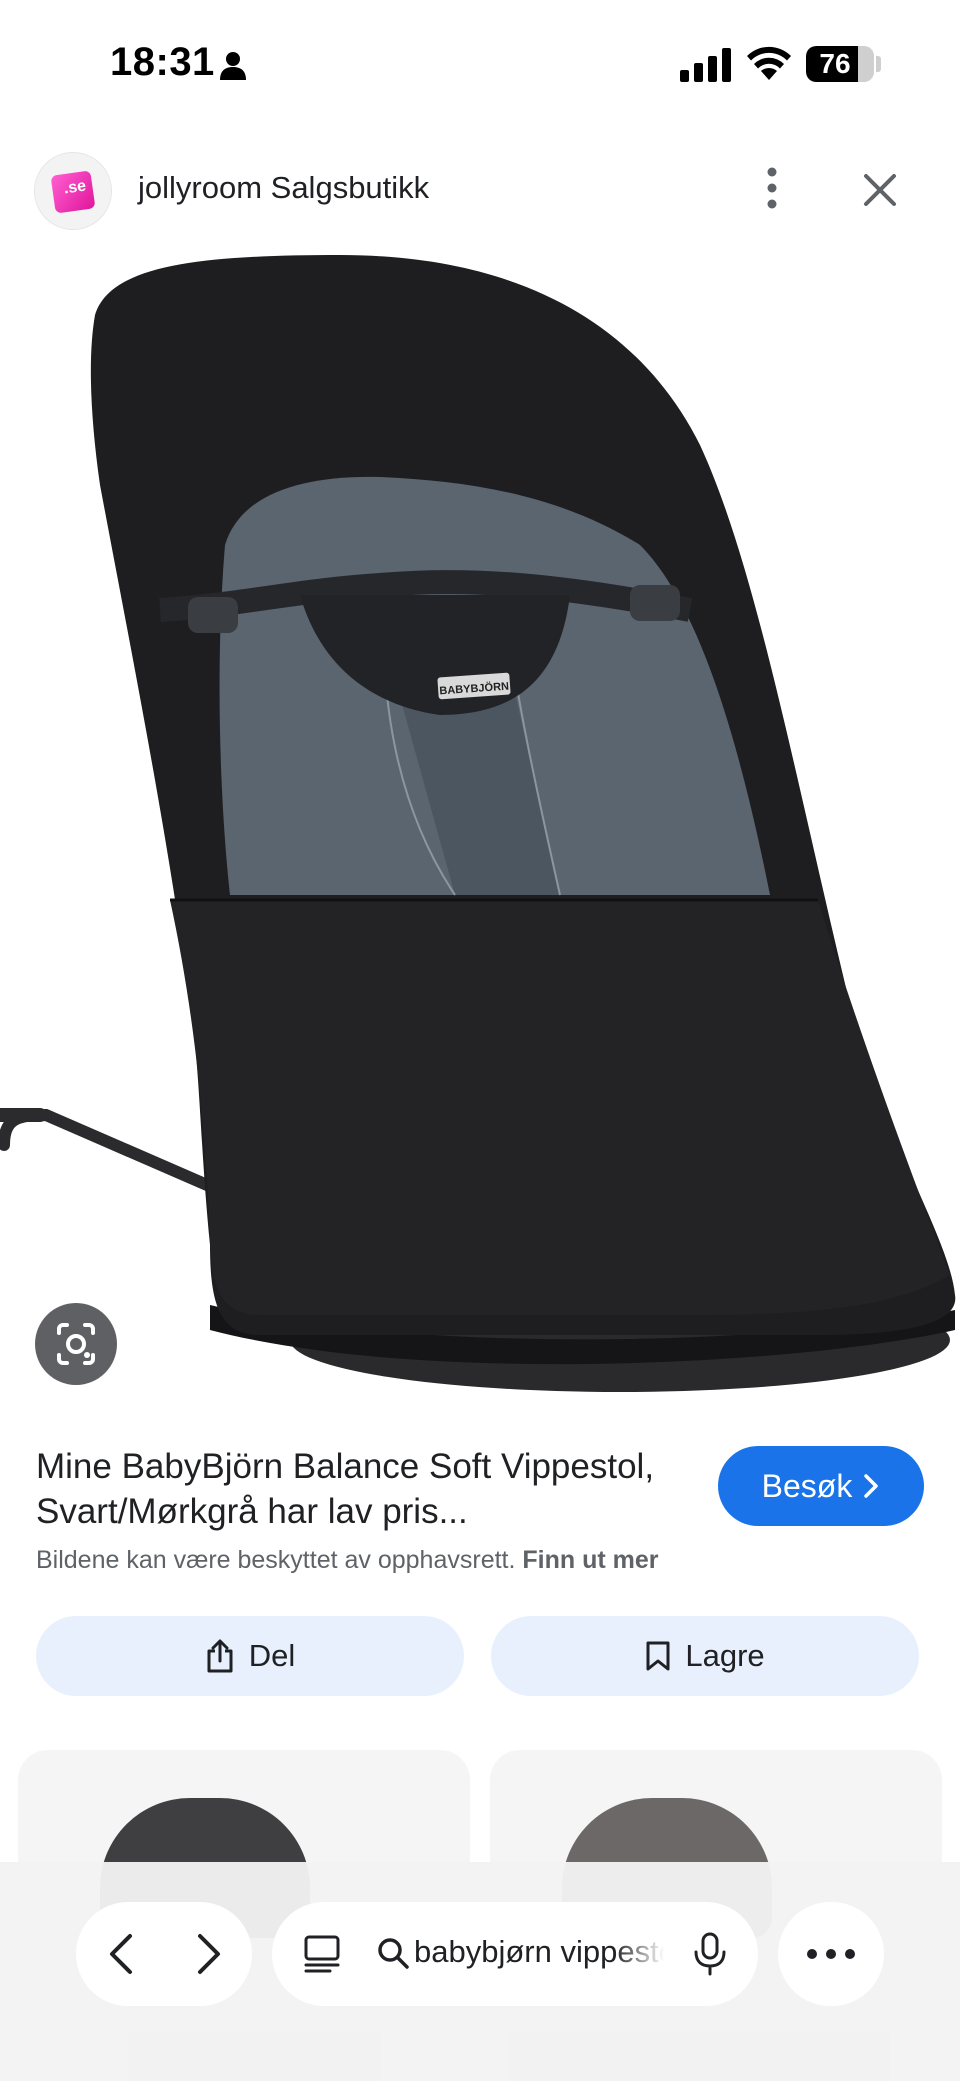  I want to click on share-icon, so click(220, 1656).